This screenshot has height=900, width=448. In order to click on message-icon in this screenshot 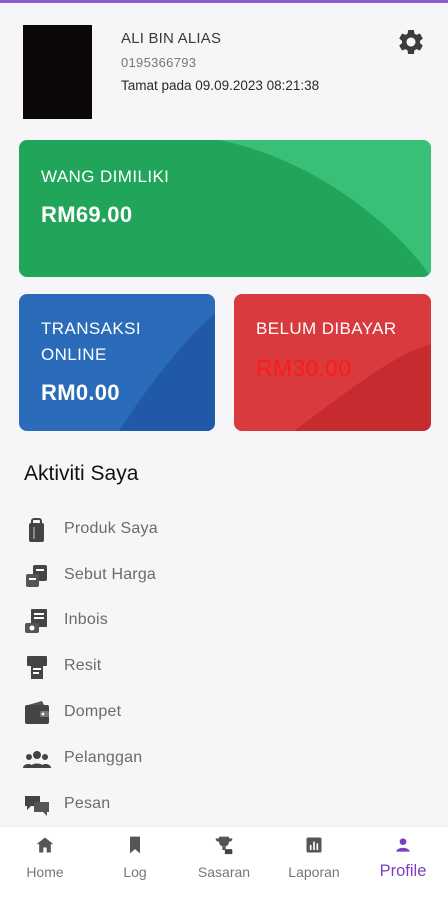, I will do `click(37, 806)`.